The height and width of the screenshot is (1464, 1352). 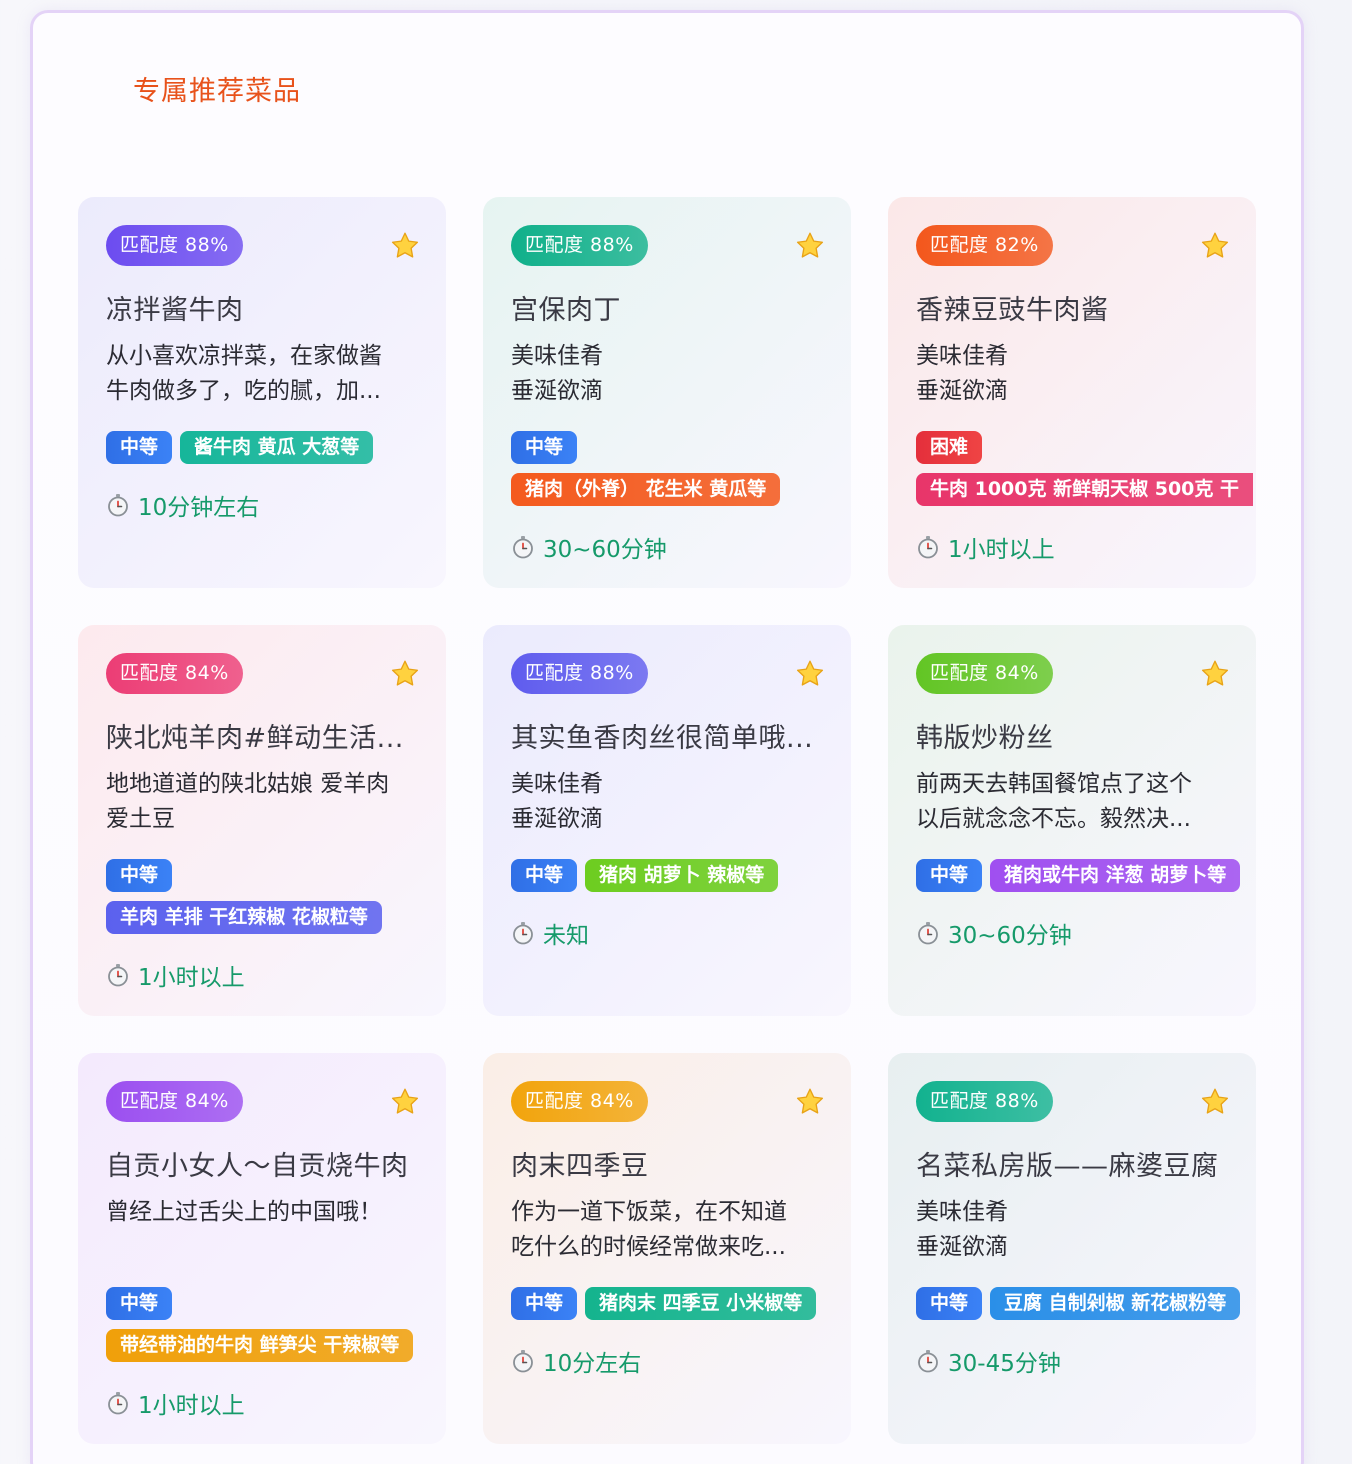 I want to click on section-title: 专属推荐菜品, so click(x=217, y=91).